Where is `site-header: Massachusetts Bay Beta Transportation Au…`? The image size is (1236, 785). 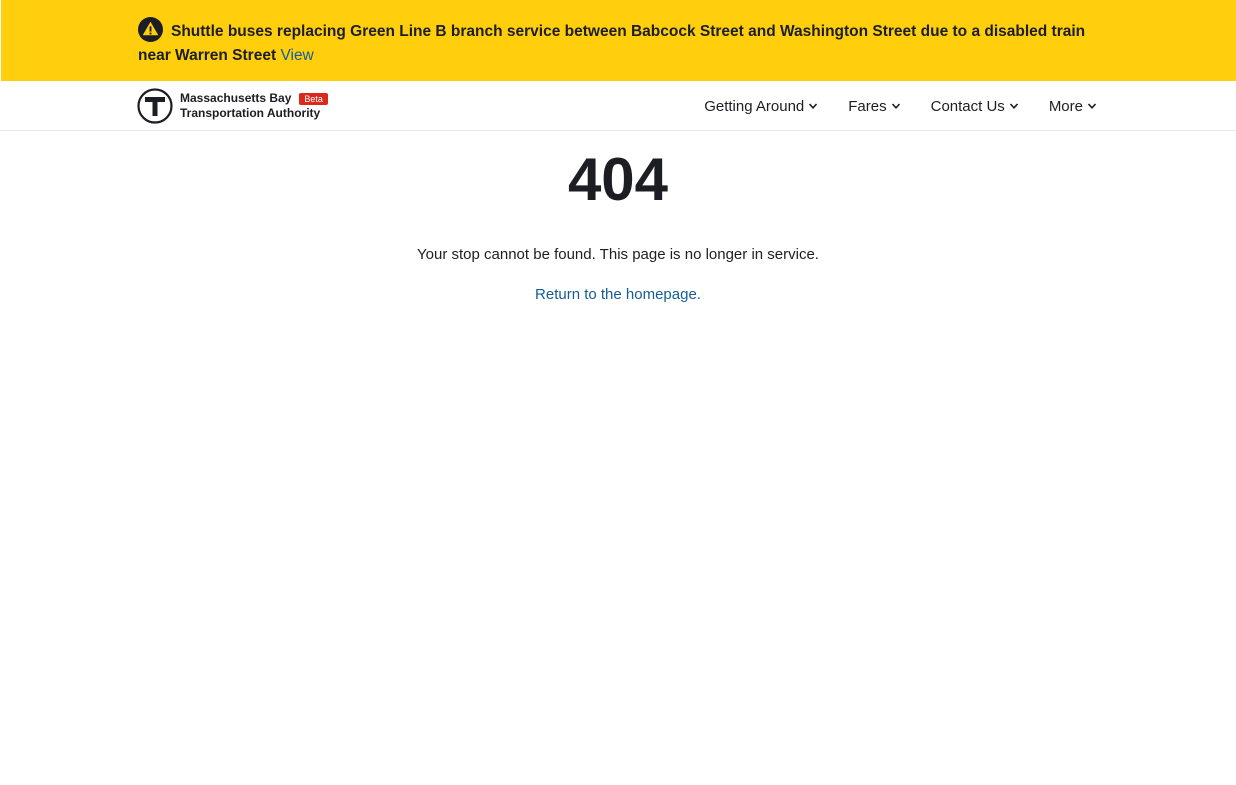 site-header: Massachusetts Bay Beta Transportation Au… is located at coordinates (618, 106).